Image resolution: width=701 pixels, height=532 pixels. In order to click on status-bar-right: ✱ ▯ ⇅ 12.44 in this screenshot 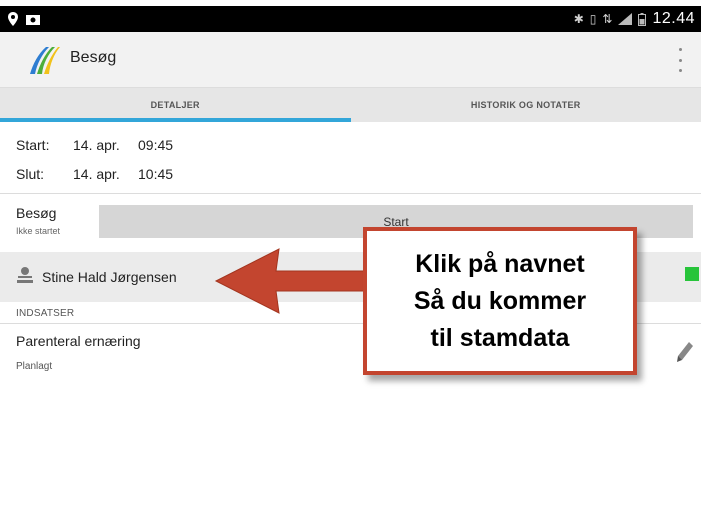, I will do `click(634, 19)`.